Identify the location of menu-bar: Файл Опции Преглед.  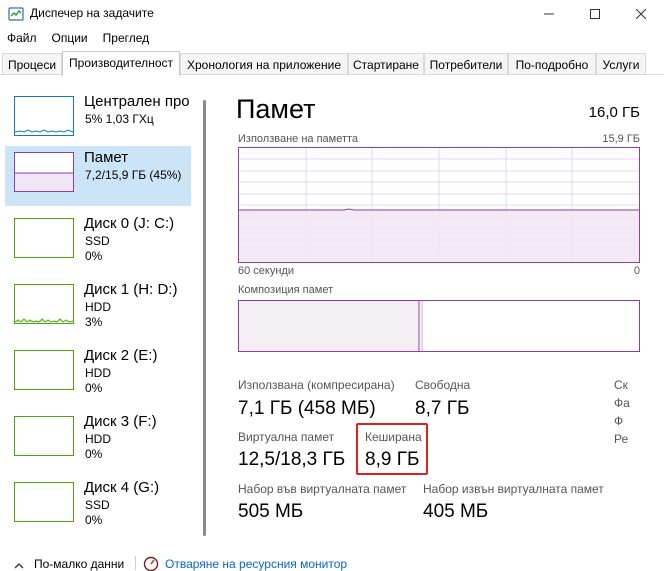
(332, 39).